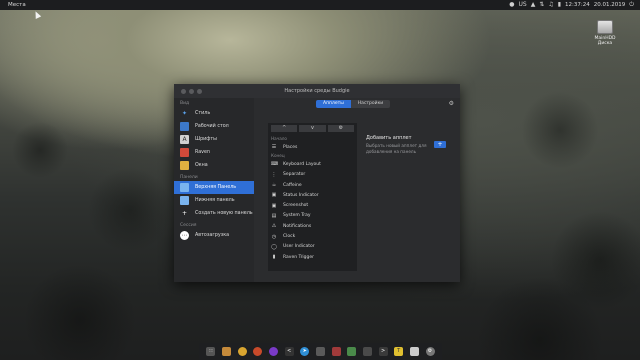 The width and height of the screenshot is (640, 360). What do you see at coordinates (273, 351) in the screenshot?
I see `mpv-icon` at bounding box center [273, 351].